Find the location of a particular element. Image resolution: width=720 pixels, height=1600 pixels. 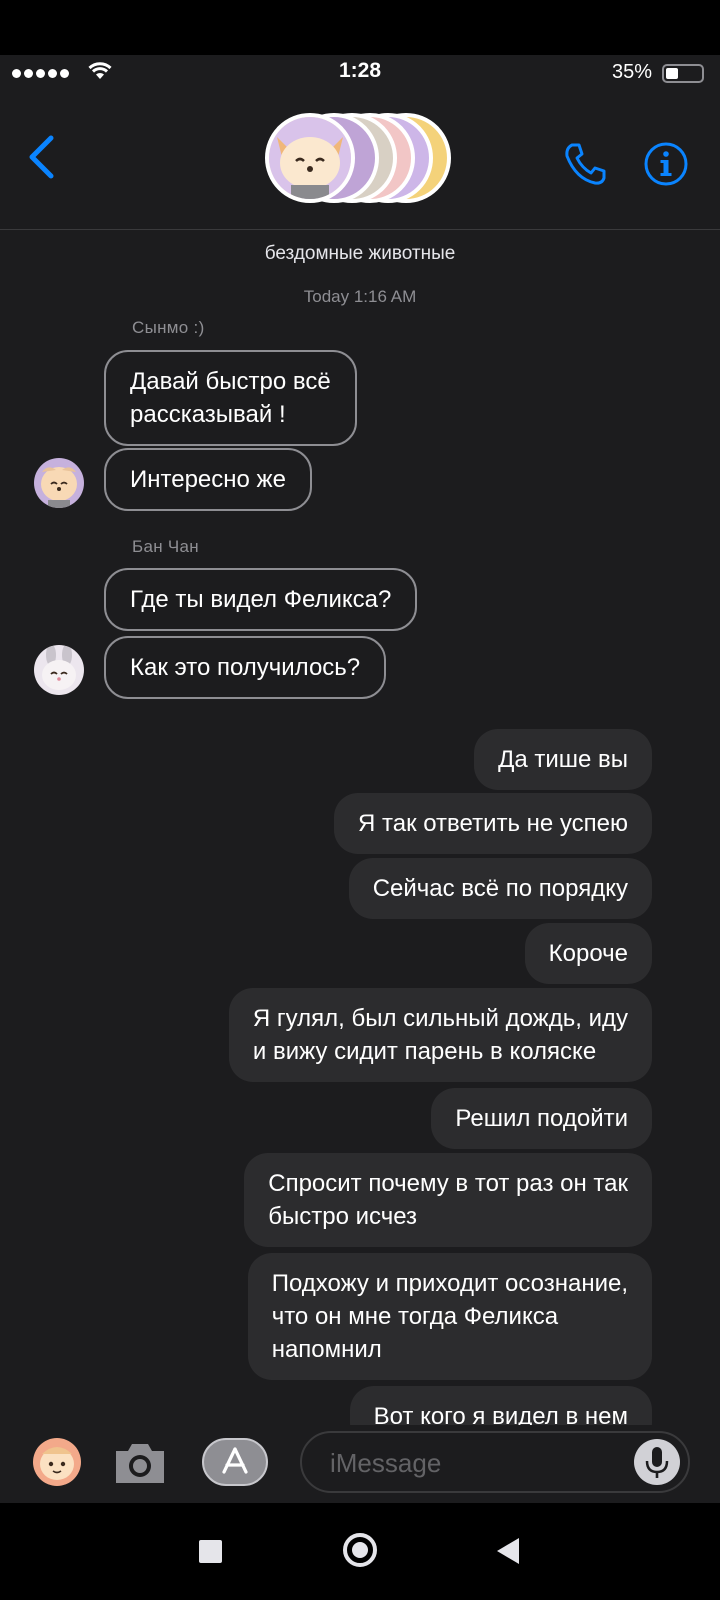

camera-icon is located at coordinates (140, 1462).